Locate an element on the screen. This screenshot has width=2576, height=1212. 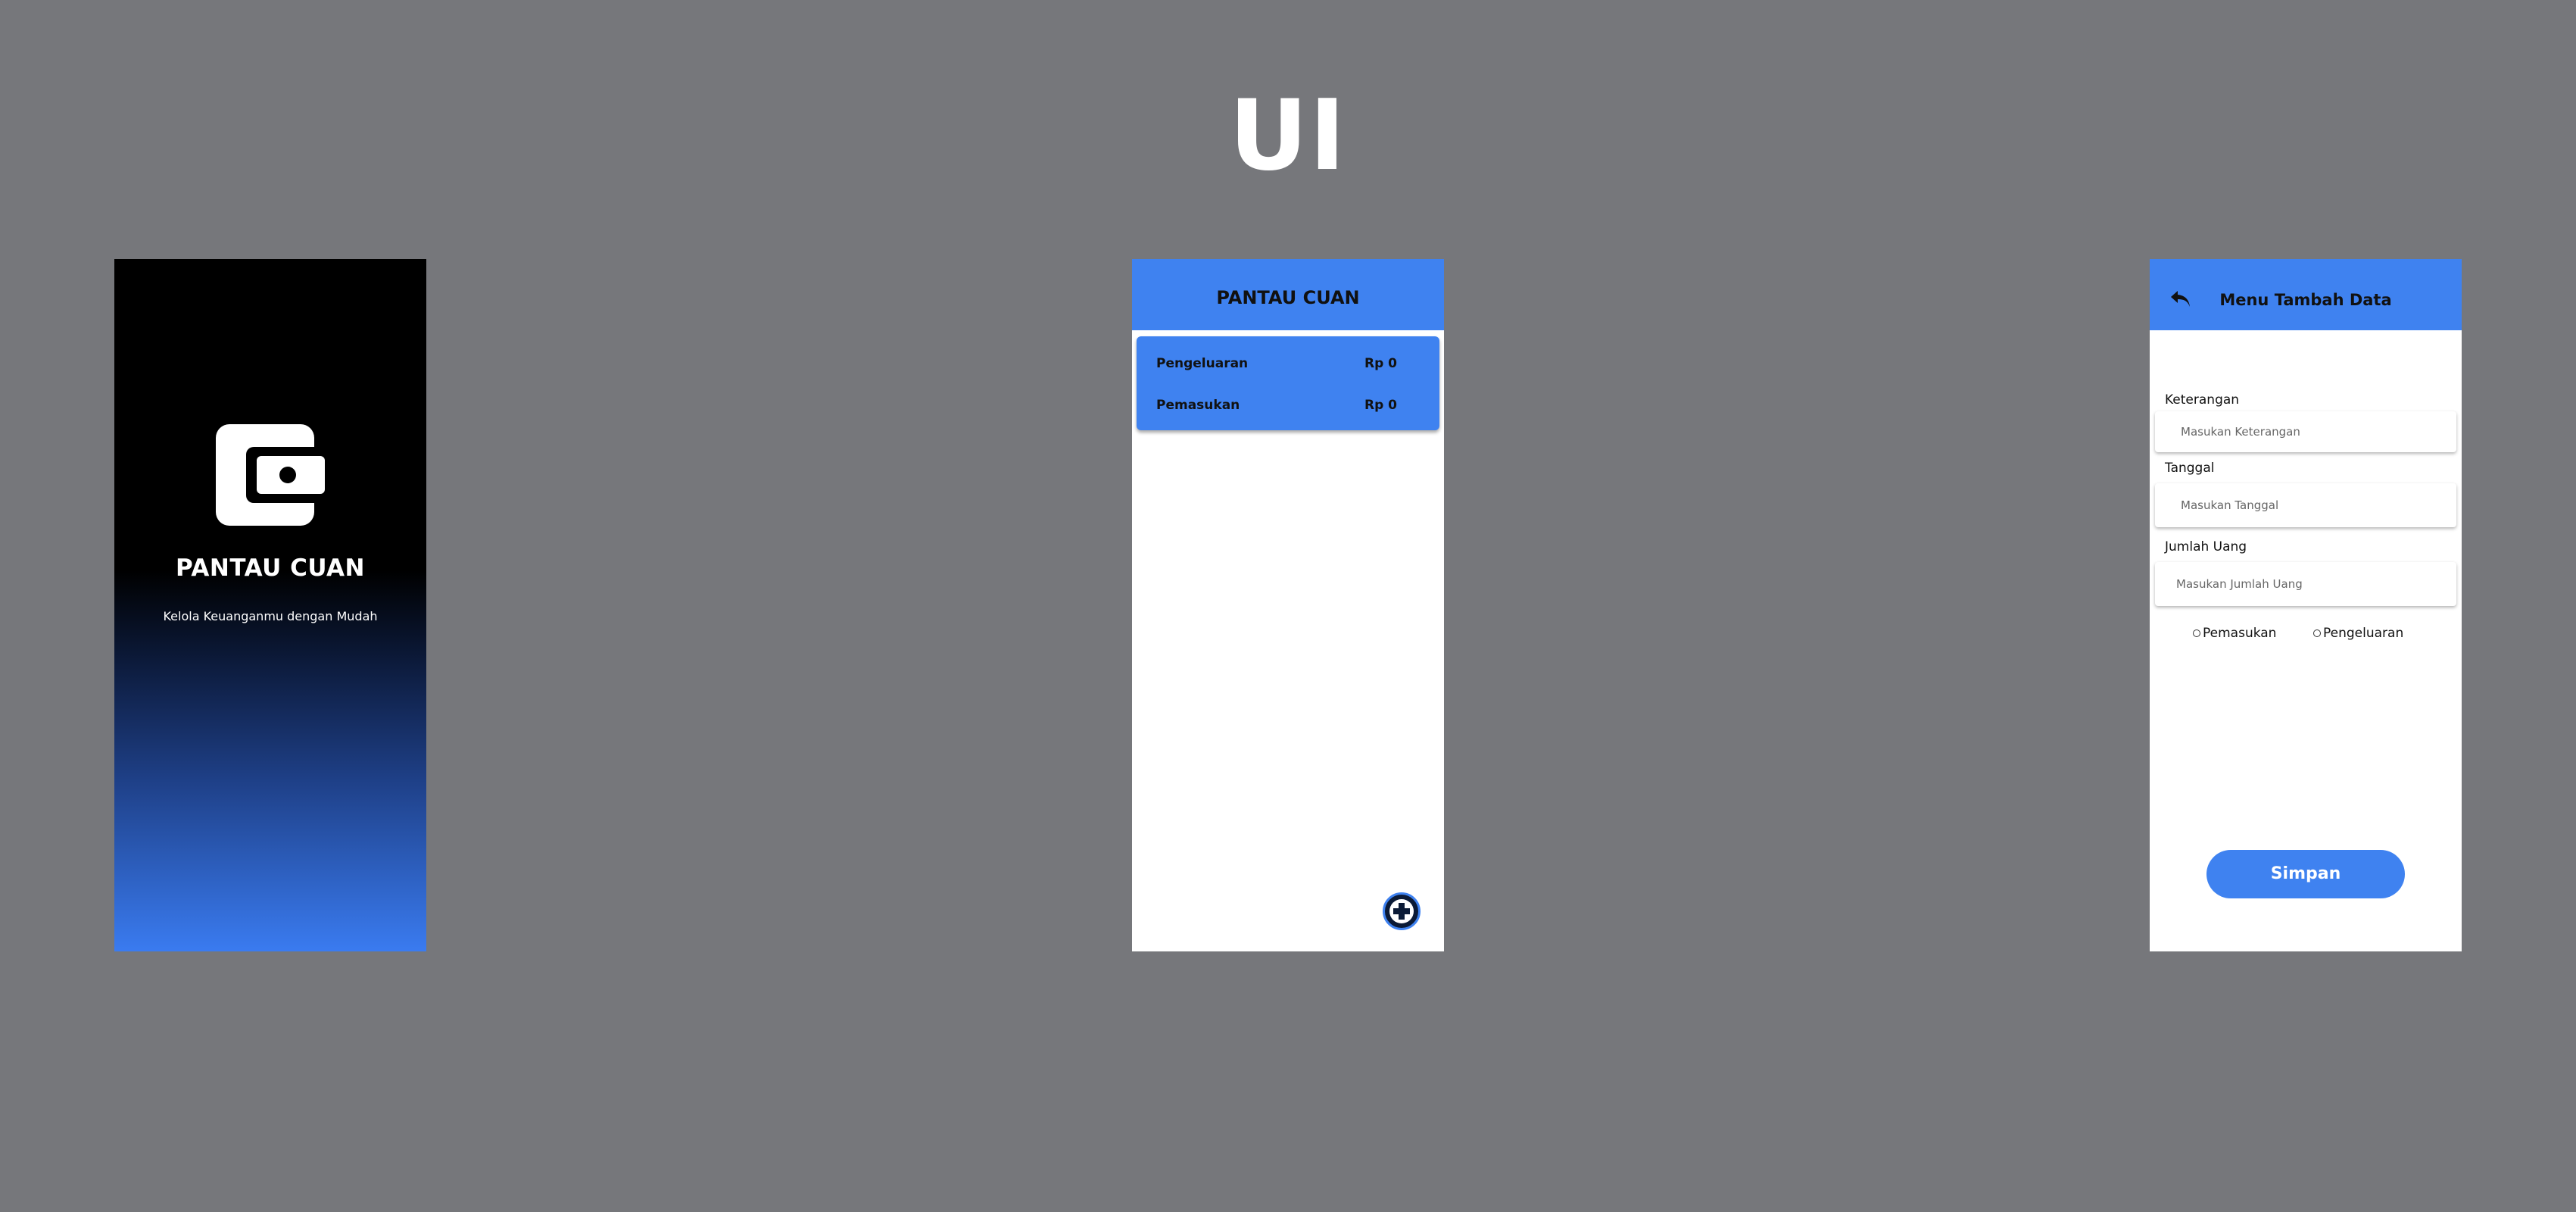
plus-circle-icon is located at coordinates (1401, 911).